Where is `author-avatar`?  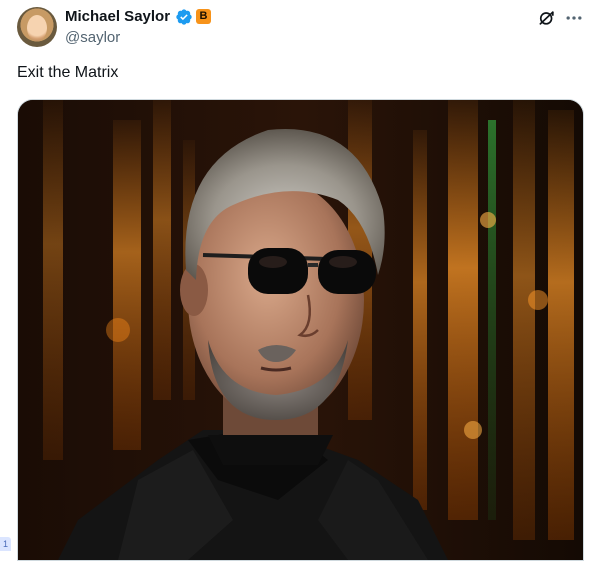 author-avatar is located at coordinates (37, 27).